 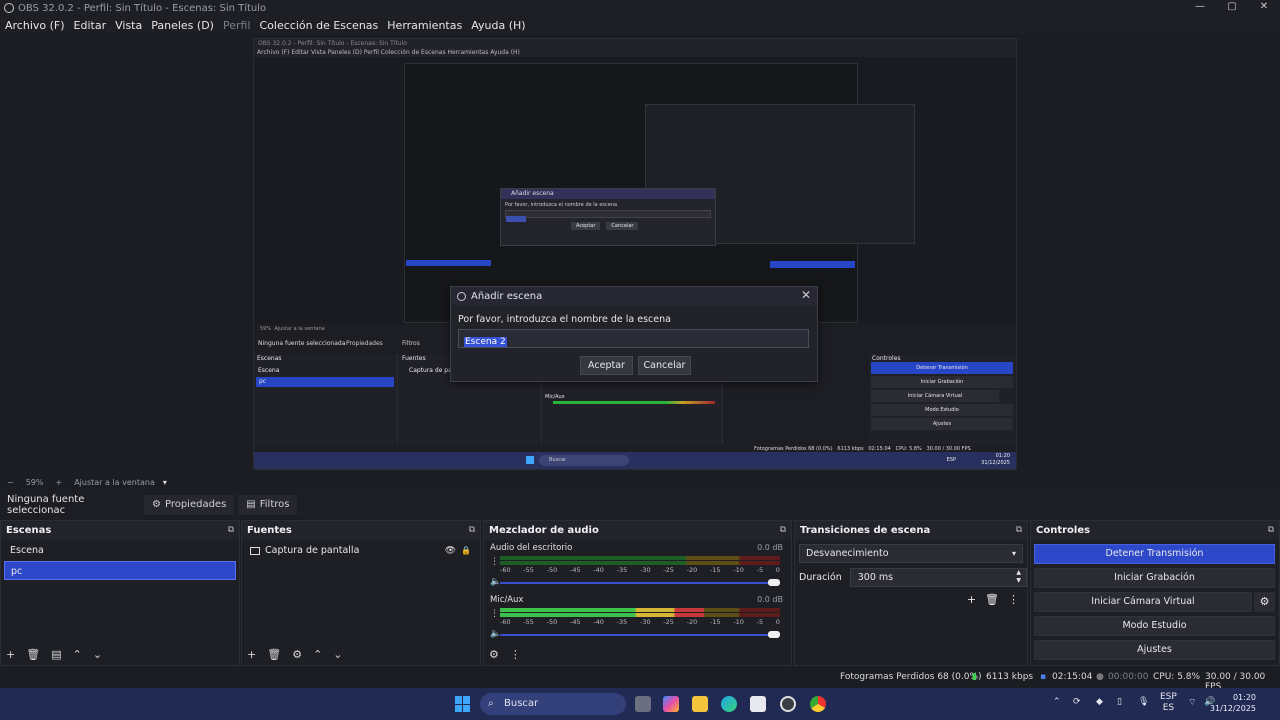 What do you see at coordinates (758, 704) in the screenshot?
I see `store-icon` at bounding box center [758, 704].